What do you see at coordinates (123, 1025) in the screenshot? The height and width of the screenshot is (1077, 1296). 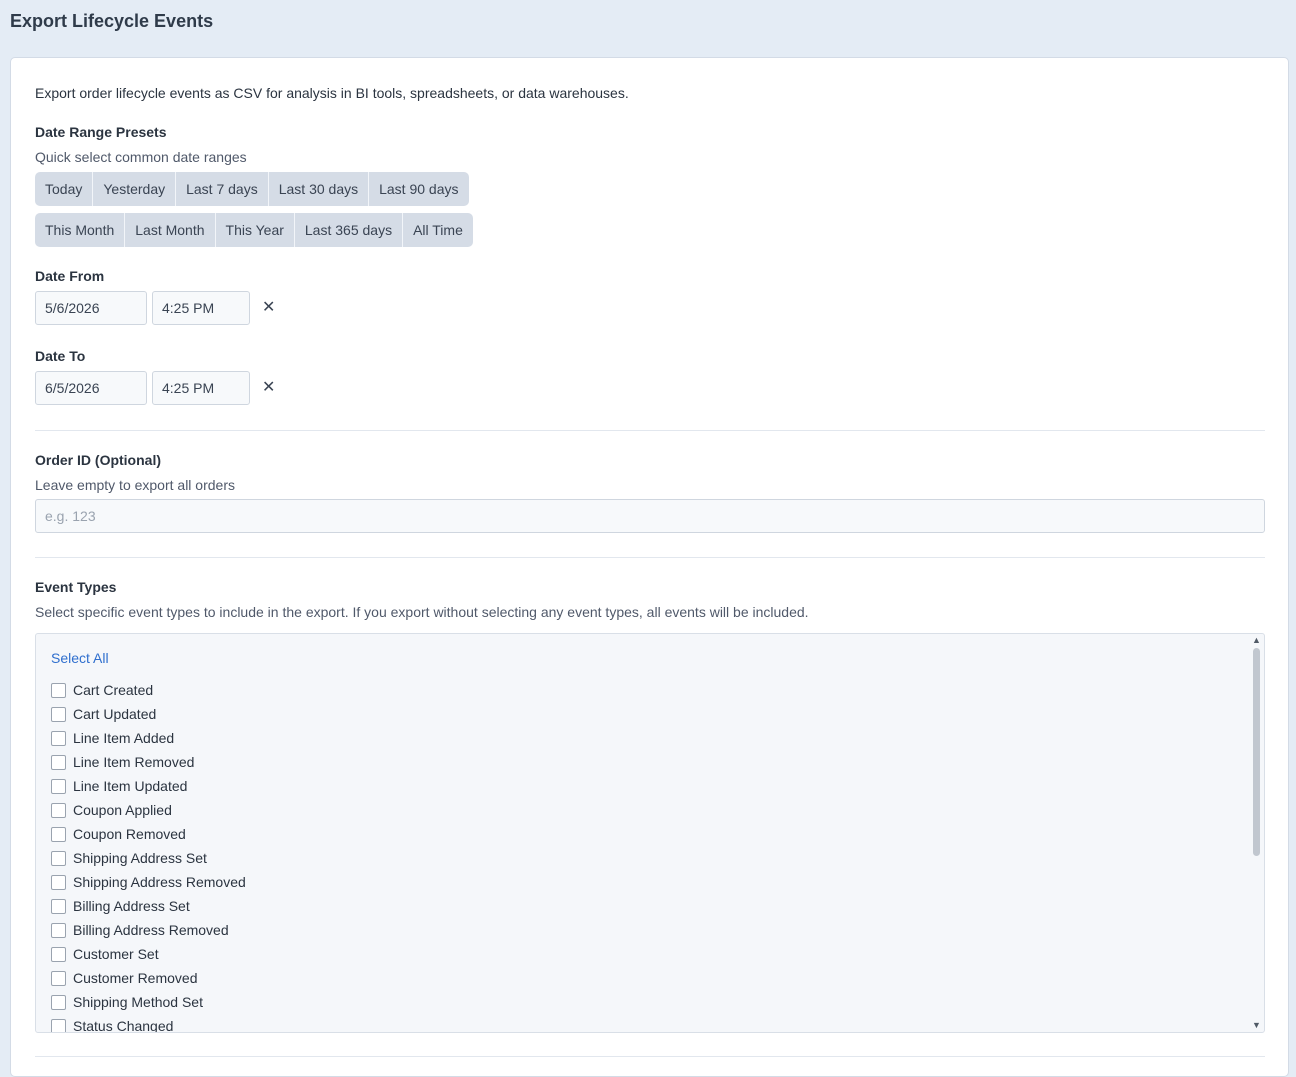 I see `event-type-label: Status Changed` at bounding box center [123, 1025].